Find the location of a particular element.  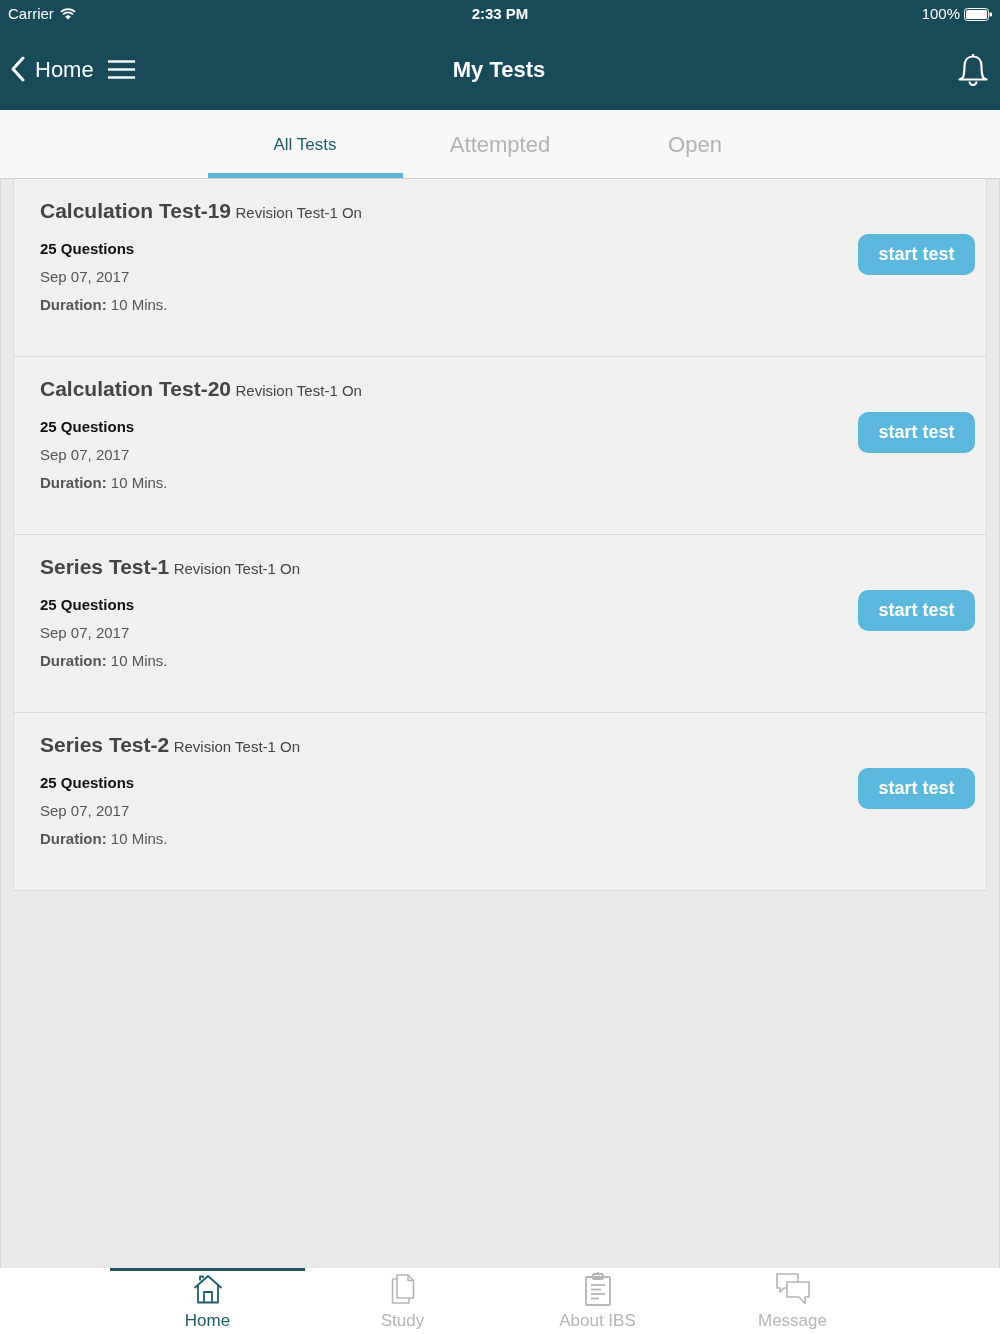

tab-bar-item: Message is located at coordinates (792, 1301).